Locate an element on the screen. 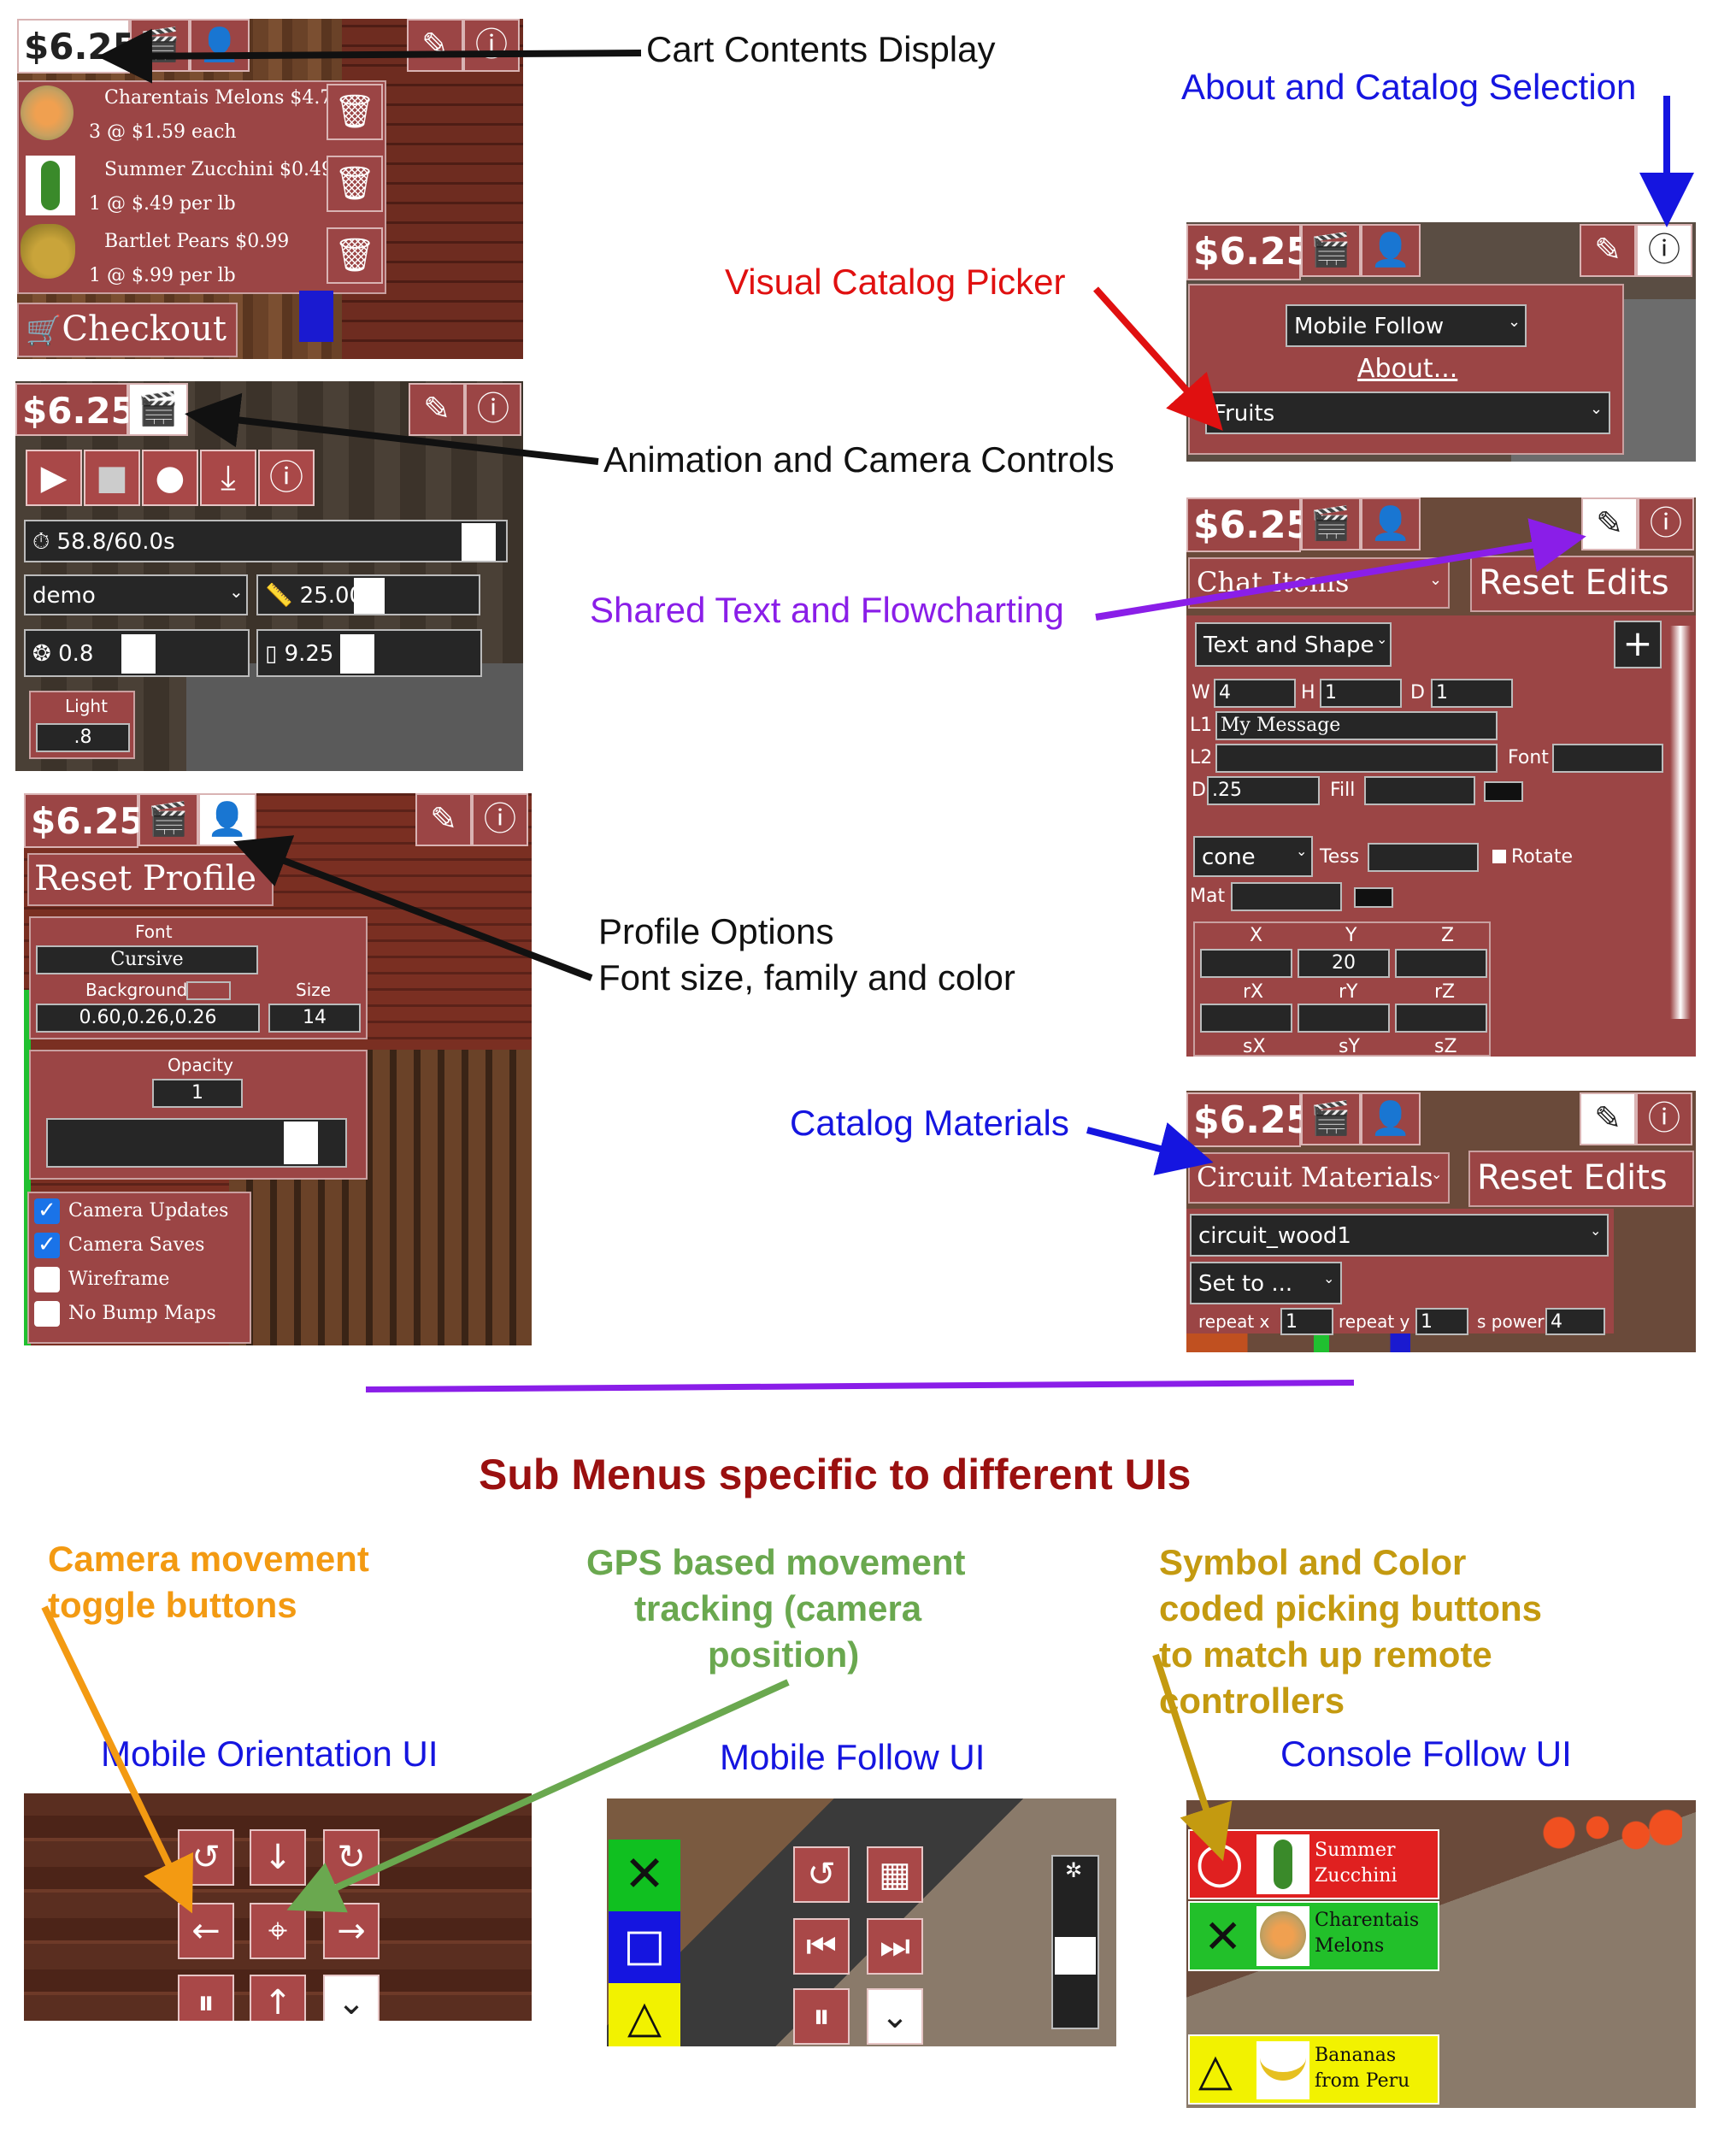 The height and width of the screenshot is (2137, 1736). spower-field: 4 is located at coordinates (1575, 1321).